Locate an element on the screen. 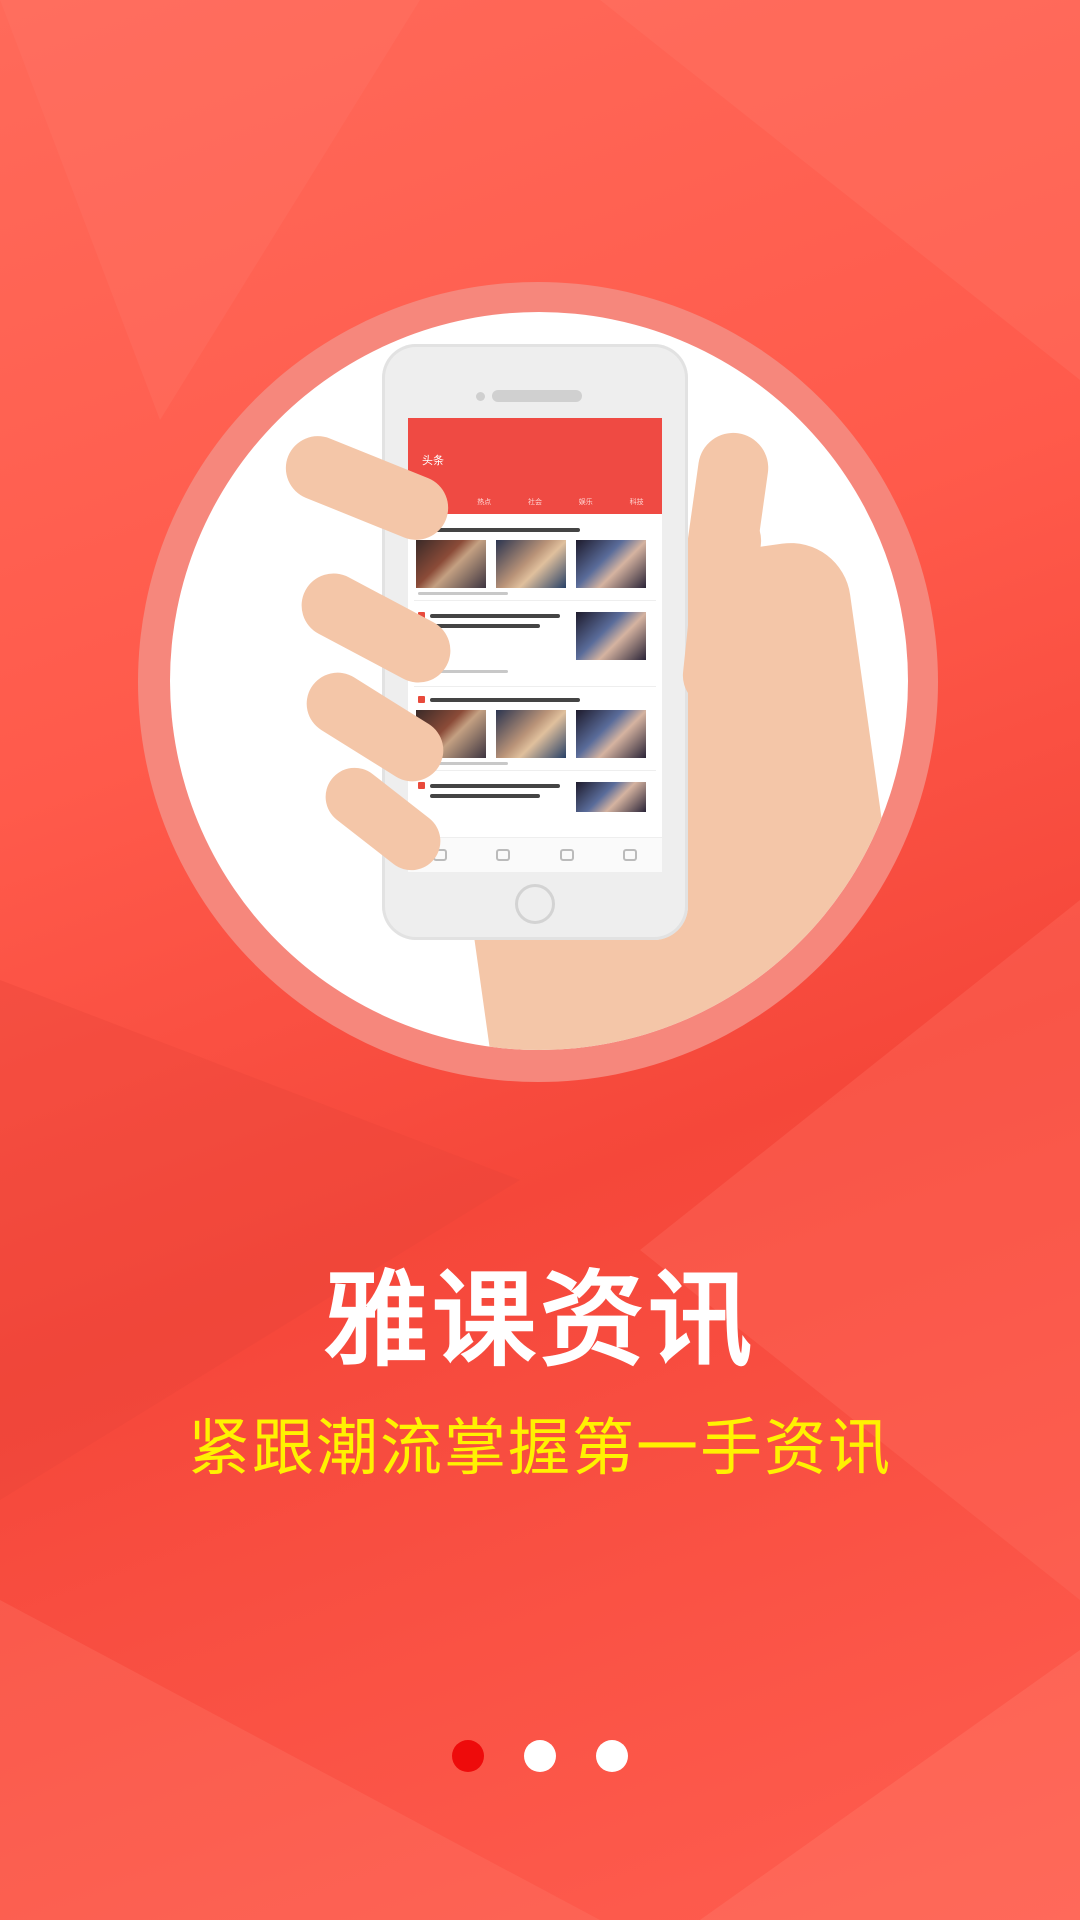 This screenshot has width=1080, height=1920. phone-app-title: 头条 is located at coordinates (433, 460).